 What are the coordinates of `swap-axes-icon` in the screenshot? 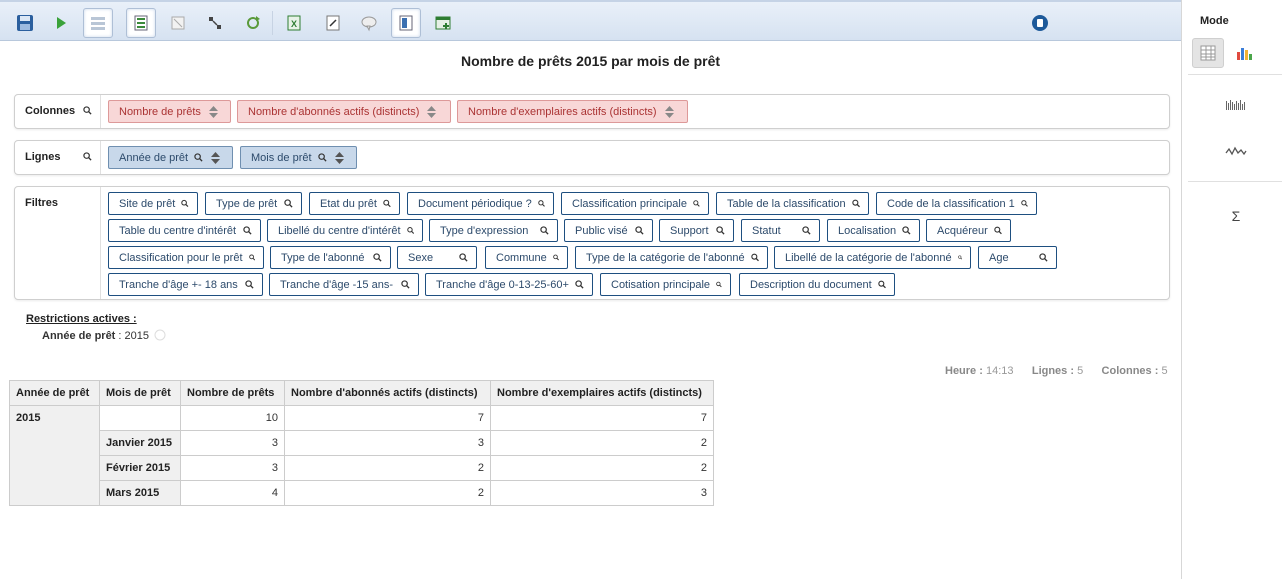 It's located at (215, 23).